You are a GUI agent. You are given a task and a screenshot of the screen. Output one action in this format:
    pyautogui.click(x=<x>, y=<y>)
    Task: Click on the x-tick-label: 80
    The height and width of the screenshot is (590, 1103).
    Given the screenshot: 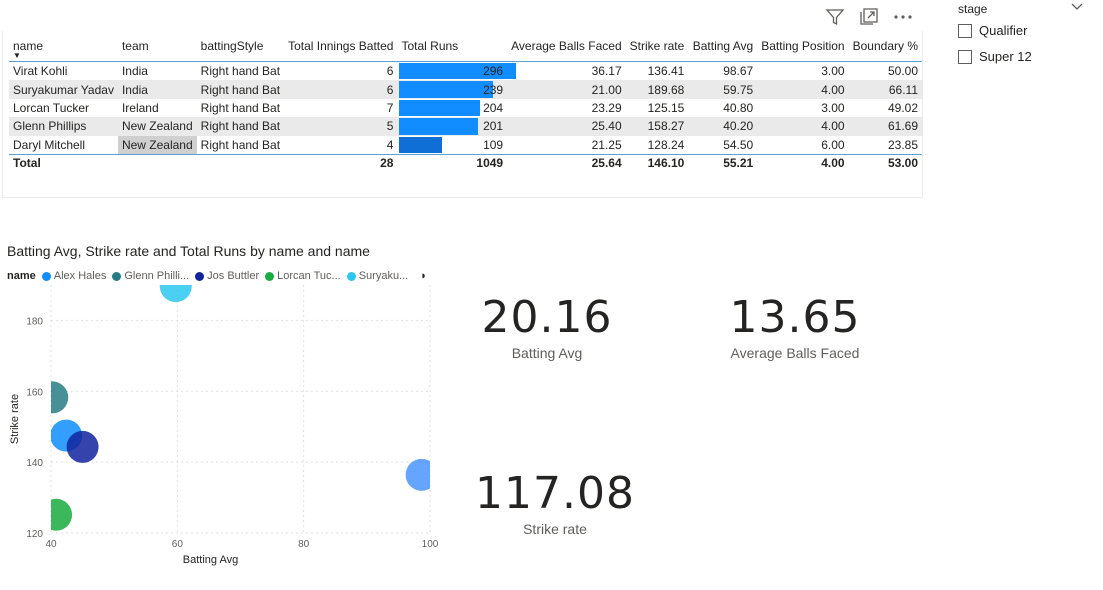 What is the action you would take?
    pyautogui.click(x=304, y=544)
    